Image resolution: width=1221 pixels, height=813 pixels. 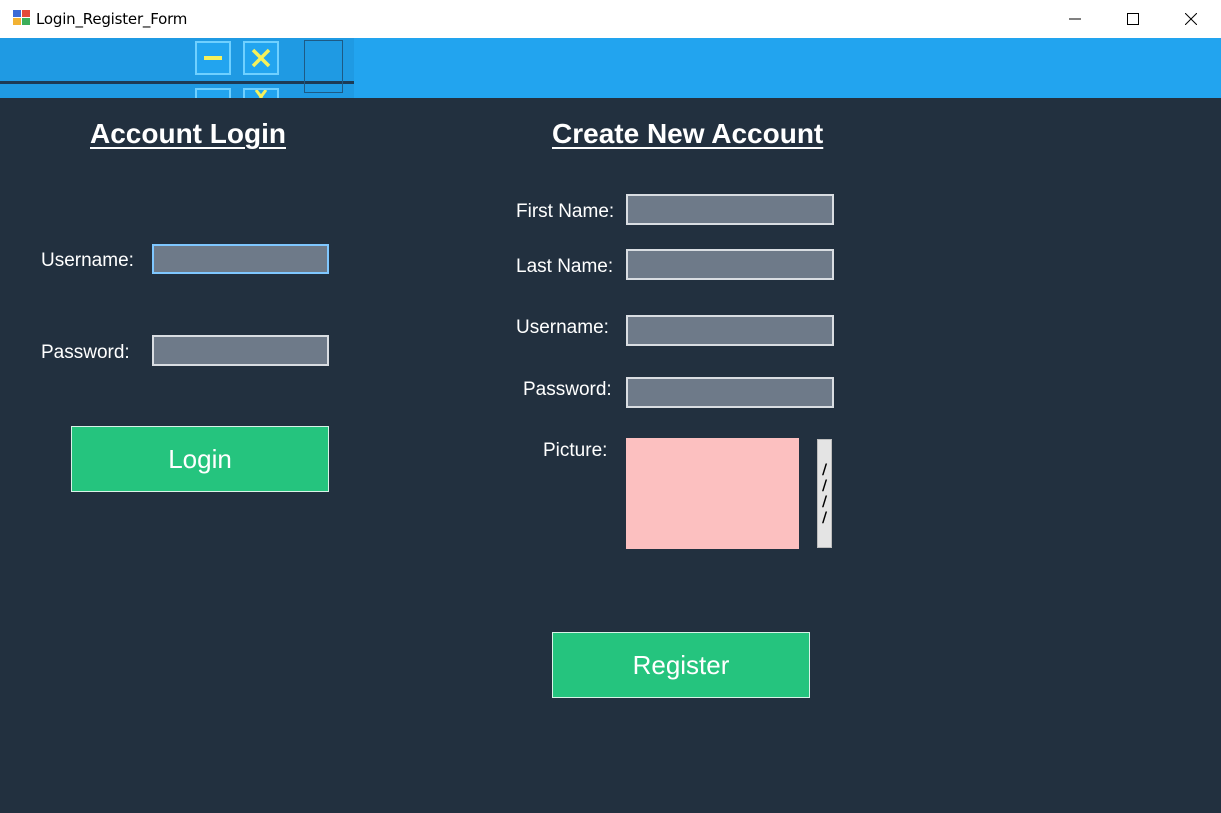 I want to click on window-close-button, so click(x=1191, y=19).